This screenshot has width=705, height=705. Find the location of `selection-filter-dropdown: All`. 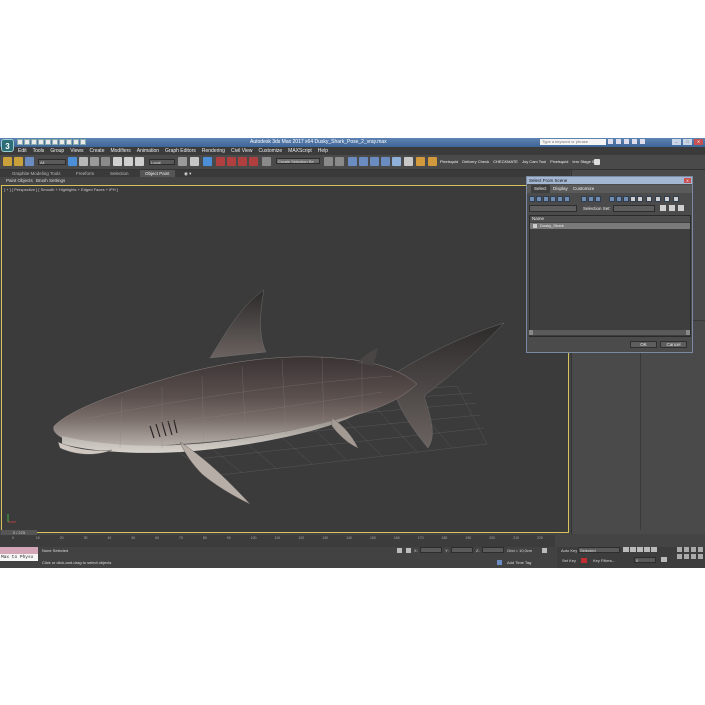

selection-filter-dropdown: All is located at coordinates (52, 162).